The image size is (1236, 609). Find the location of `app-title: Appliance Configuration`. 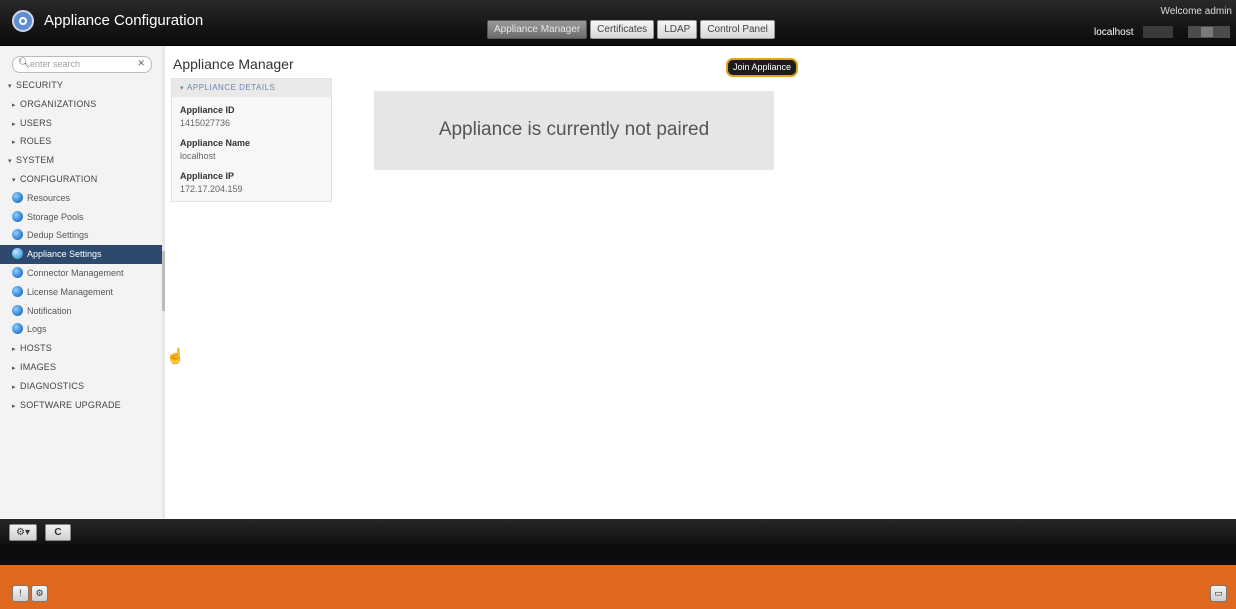

app-title: Appliance Configuration is located at coordinates (124, 20).